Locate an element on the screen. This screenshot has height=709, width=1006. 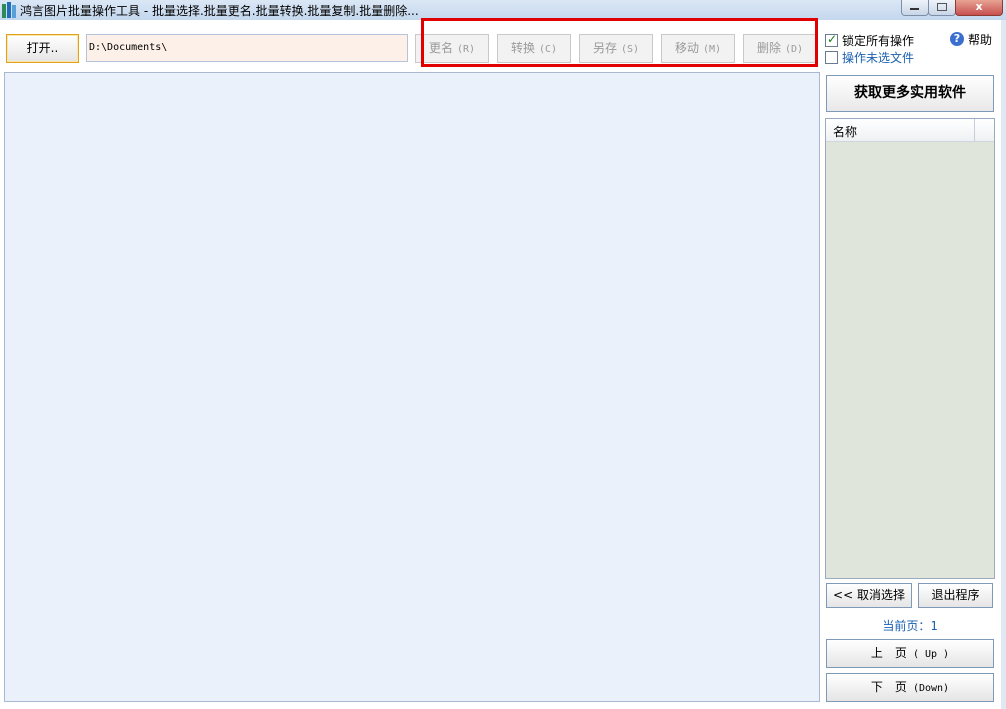
check-icon: ✓ is located at coordinates (832, 39).